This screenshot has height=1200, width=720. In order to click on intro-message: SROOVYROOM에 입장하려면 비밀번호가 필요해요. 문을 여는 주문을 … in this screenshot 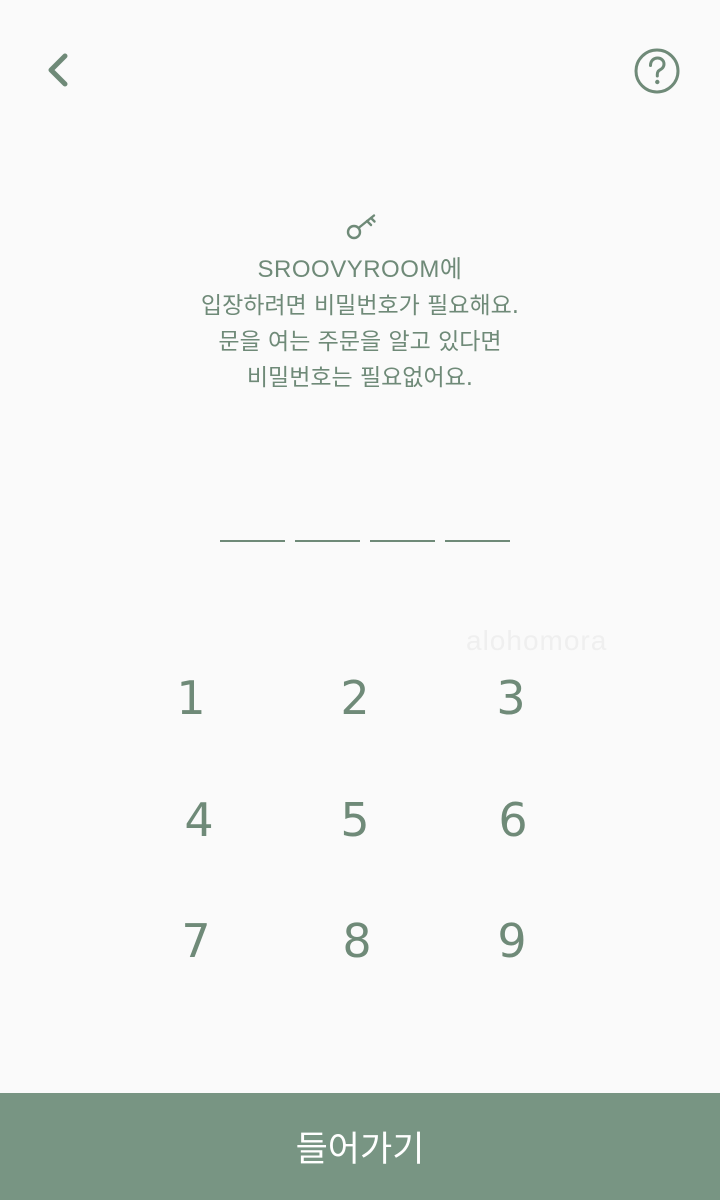, I will do `click(360, 324)`.